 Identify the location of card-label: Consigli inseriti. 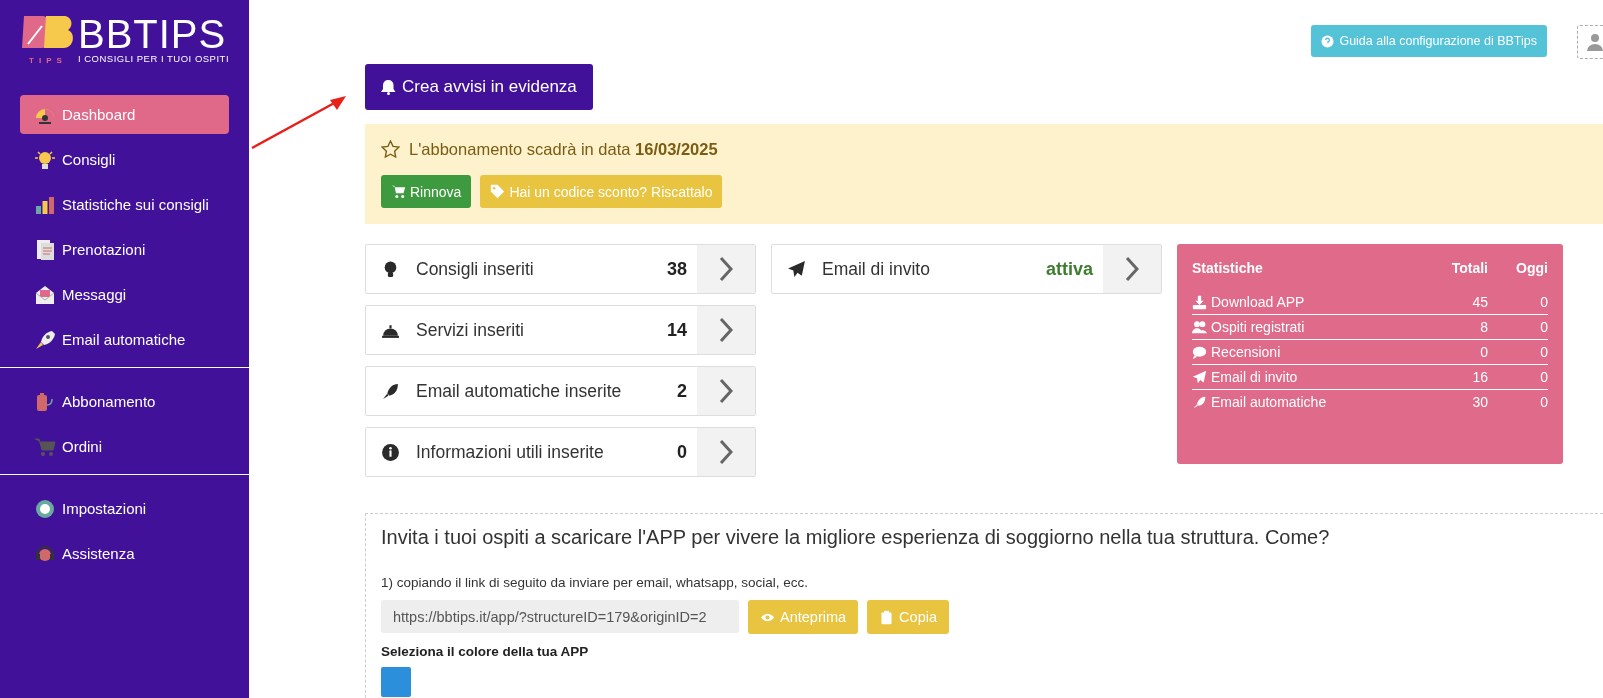
(475, 269).